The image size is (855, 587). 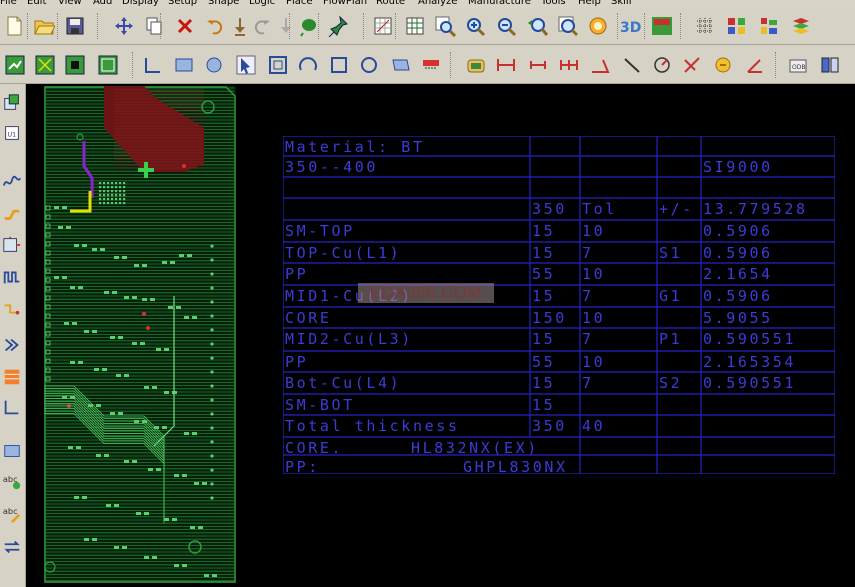 I want to click on menu-item-view: View, so click(x=70, y=3).